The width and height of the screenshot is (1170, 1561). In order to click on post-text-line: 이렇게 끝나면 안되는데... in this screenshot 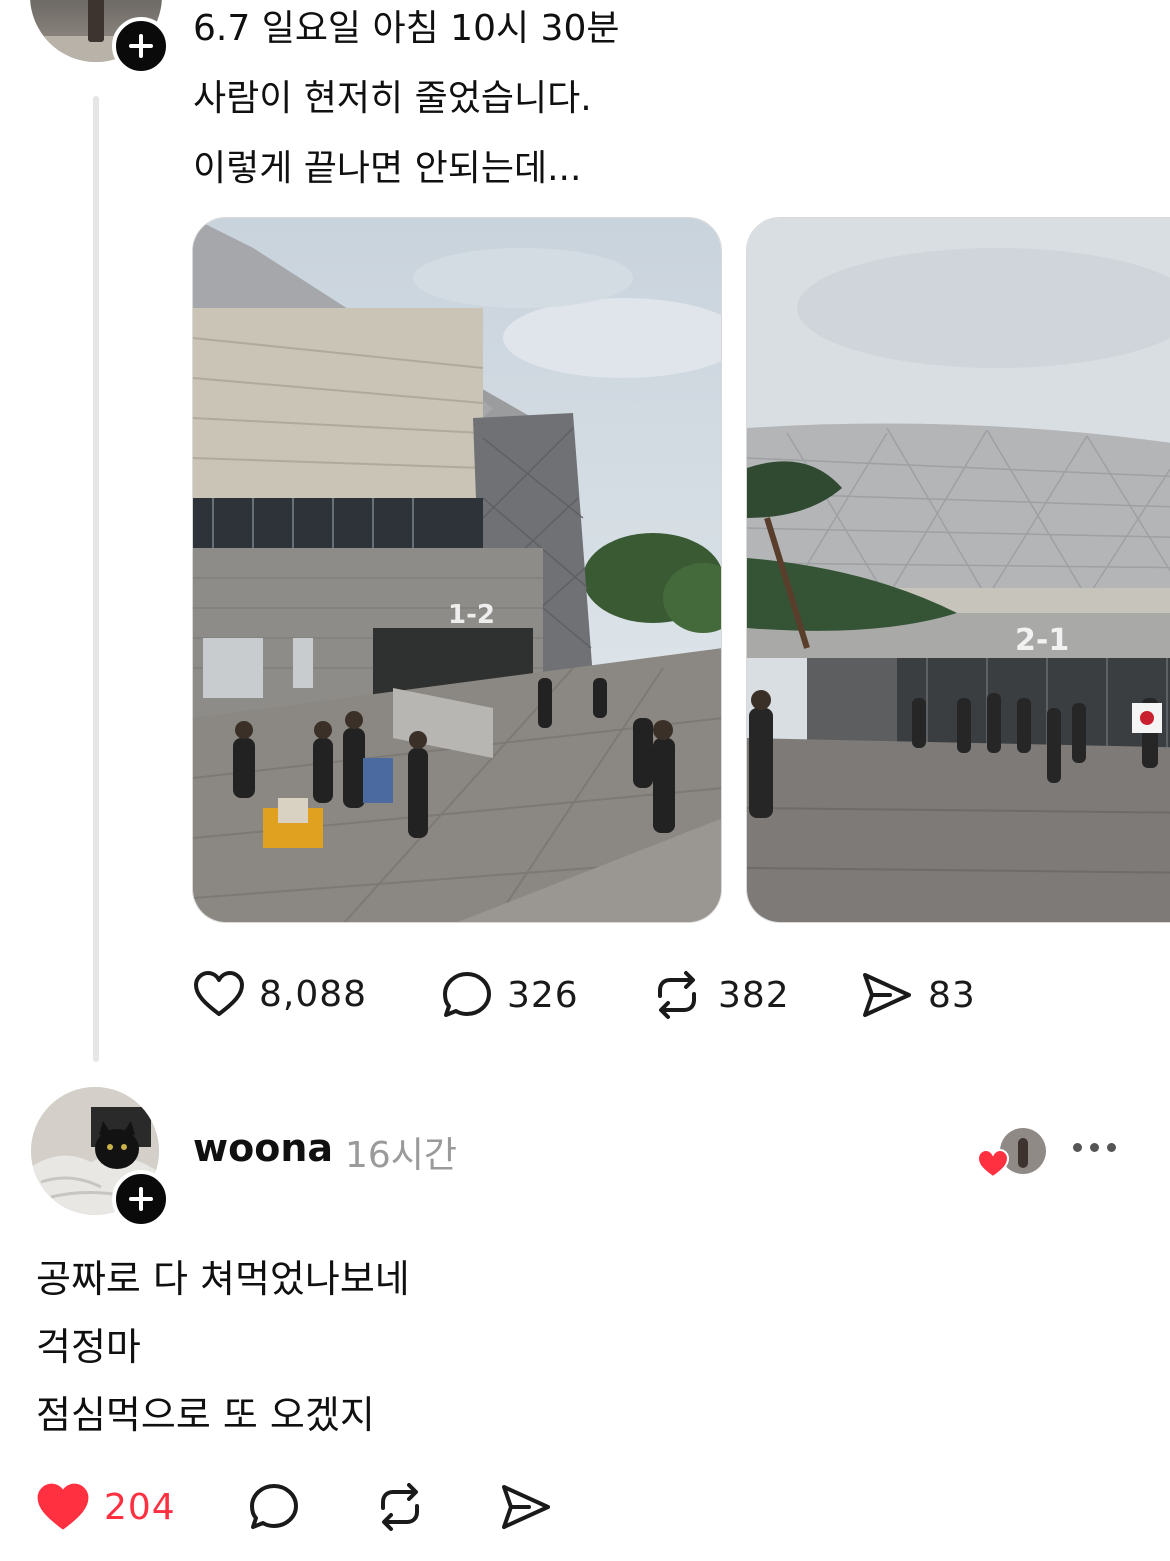, I will do `click(387, 168)`.